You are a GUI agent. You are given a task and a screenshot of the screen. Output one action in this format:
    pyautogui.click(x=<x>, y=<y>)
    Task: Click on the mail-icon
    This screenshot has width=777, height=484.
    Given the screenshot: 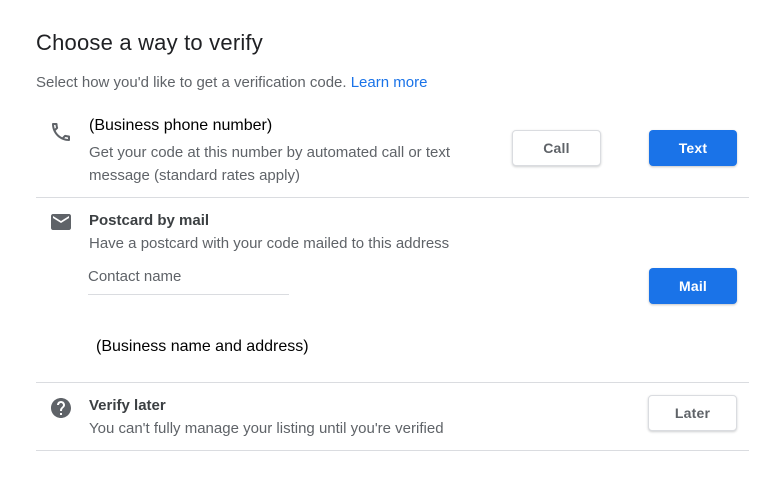 What is the action you would take?
    pyautogui.click(x=61, y=222)
    